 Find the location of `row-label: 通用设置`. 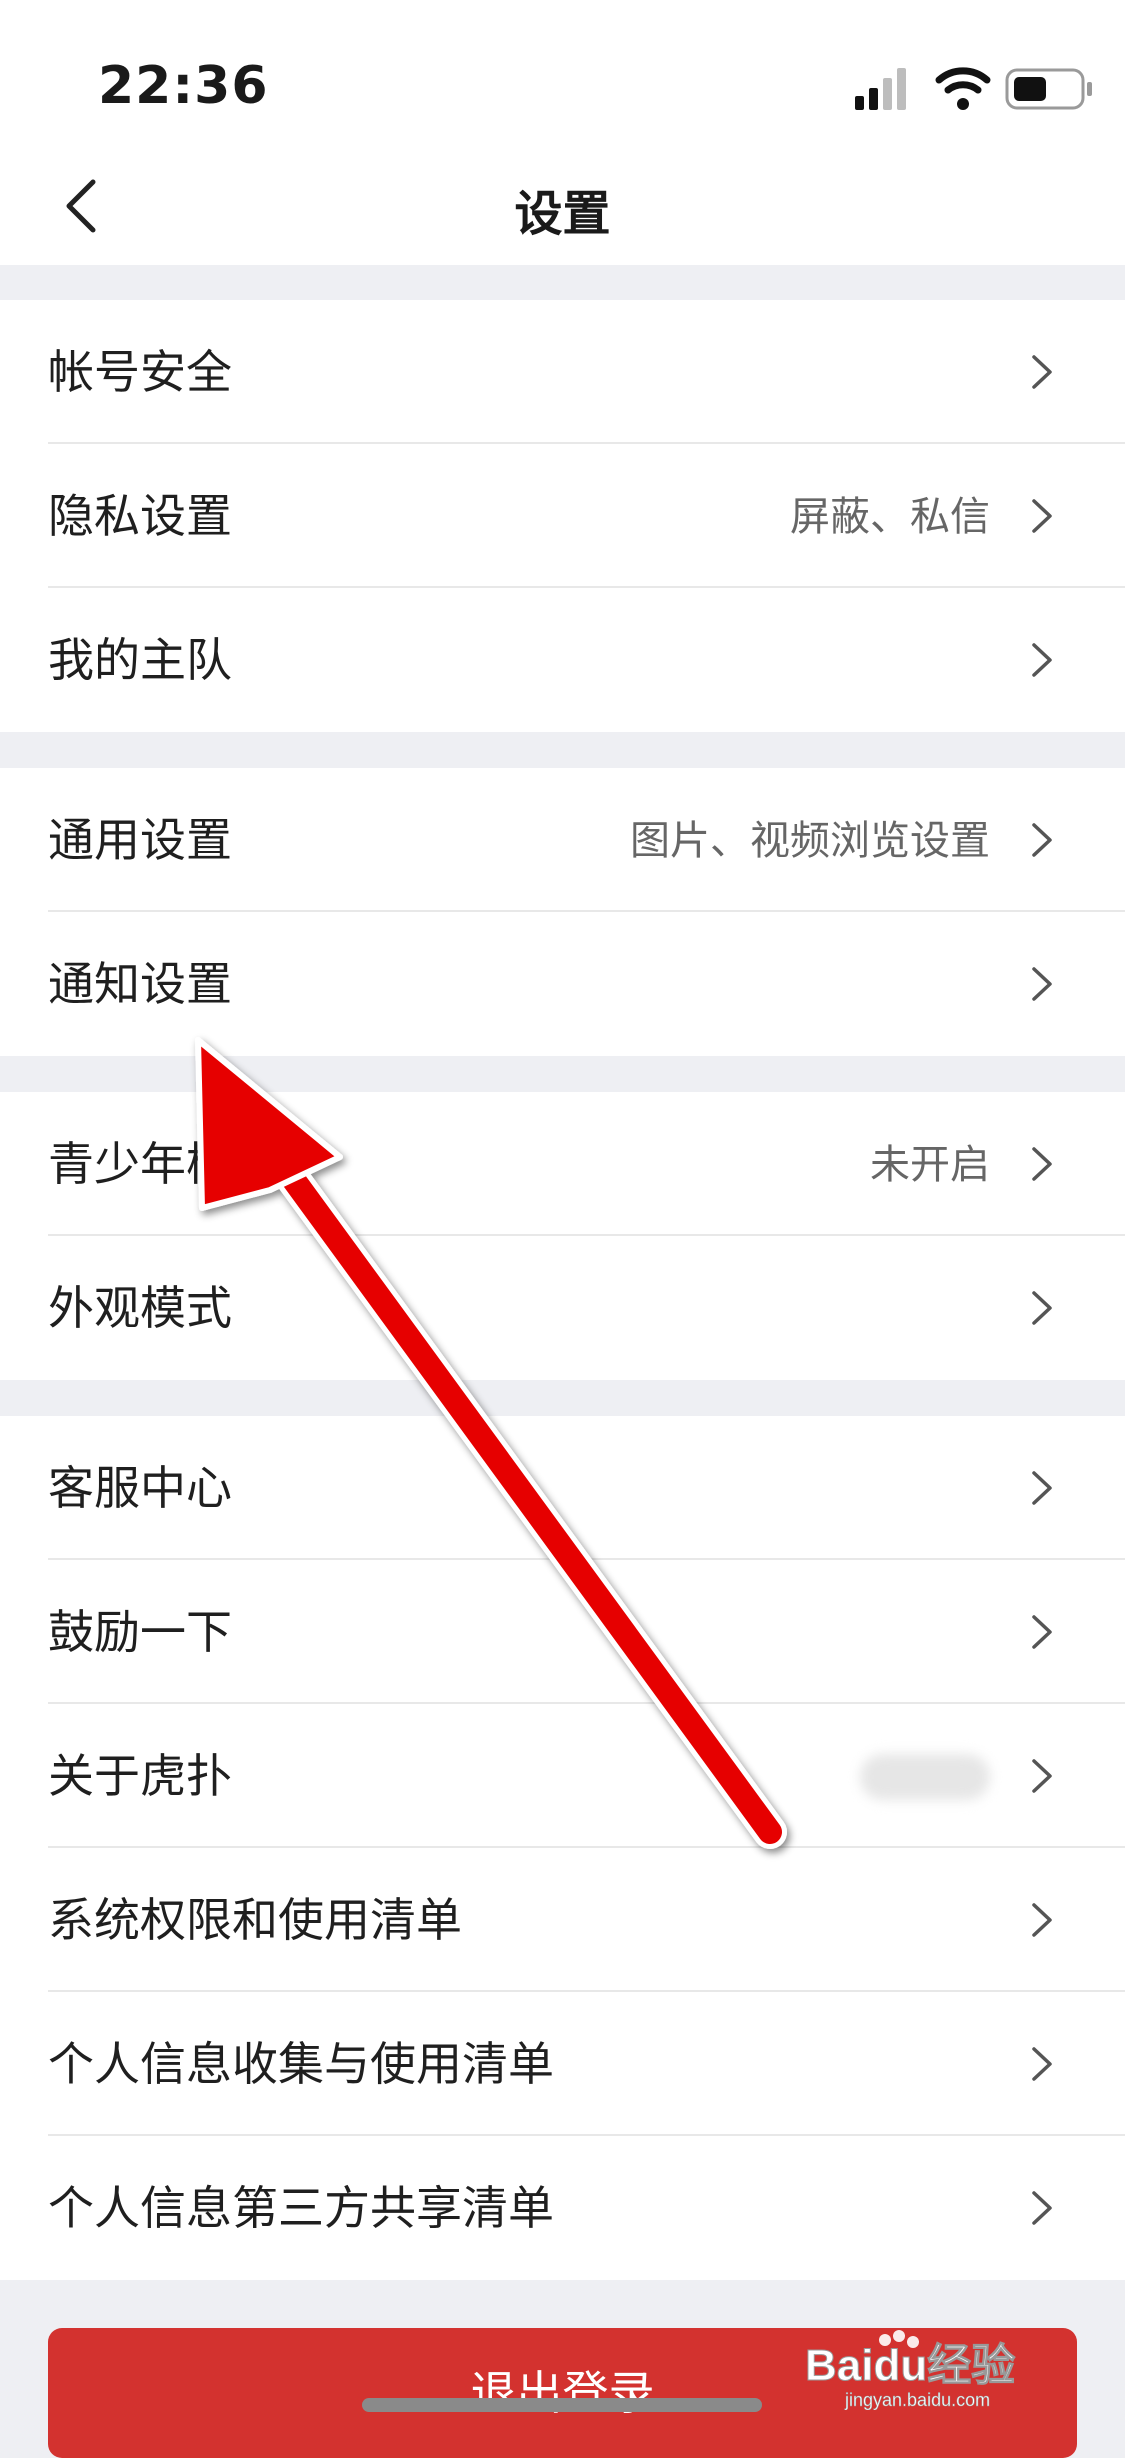

row-label: 通用设置 is located at coordinates (140, 840).